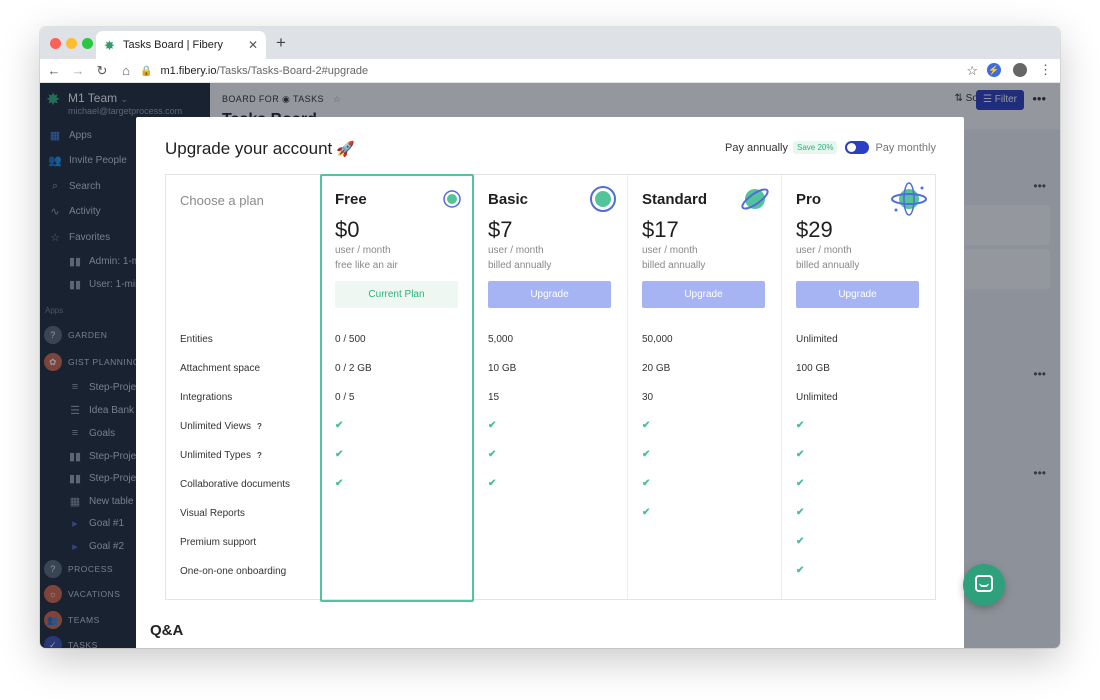 This screenshot has height=700, width=1100. I want to click on url-host: m1.fibery.io, so click(188, 71).